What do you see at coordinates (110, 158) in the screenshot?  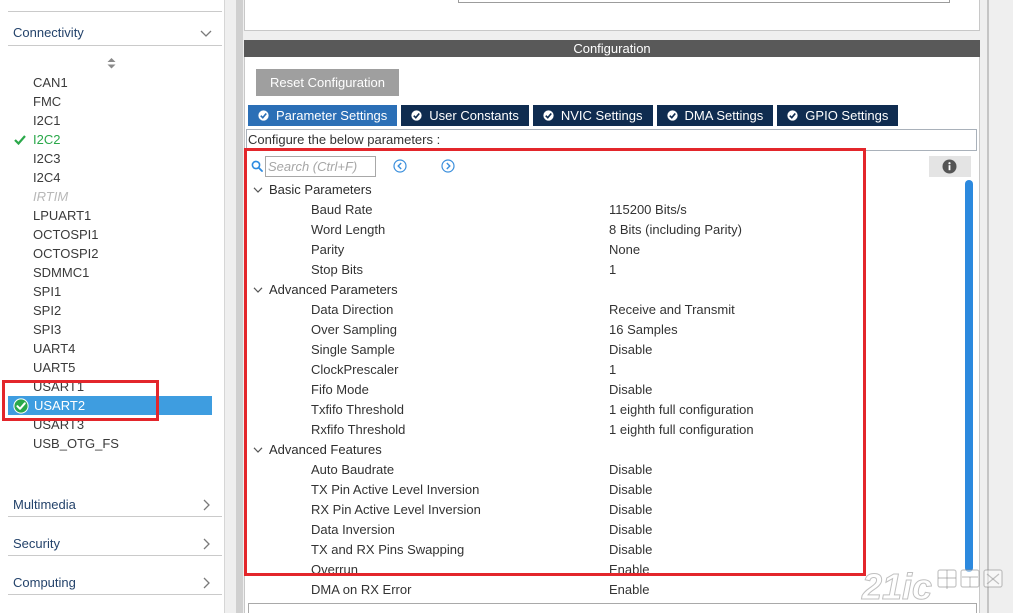 I see `sidebar-item-i2c3: I2C3` at bounding box center [110, 158].